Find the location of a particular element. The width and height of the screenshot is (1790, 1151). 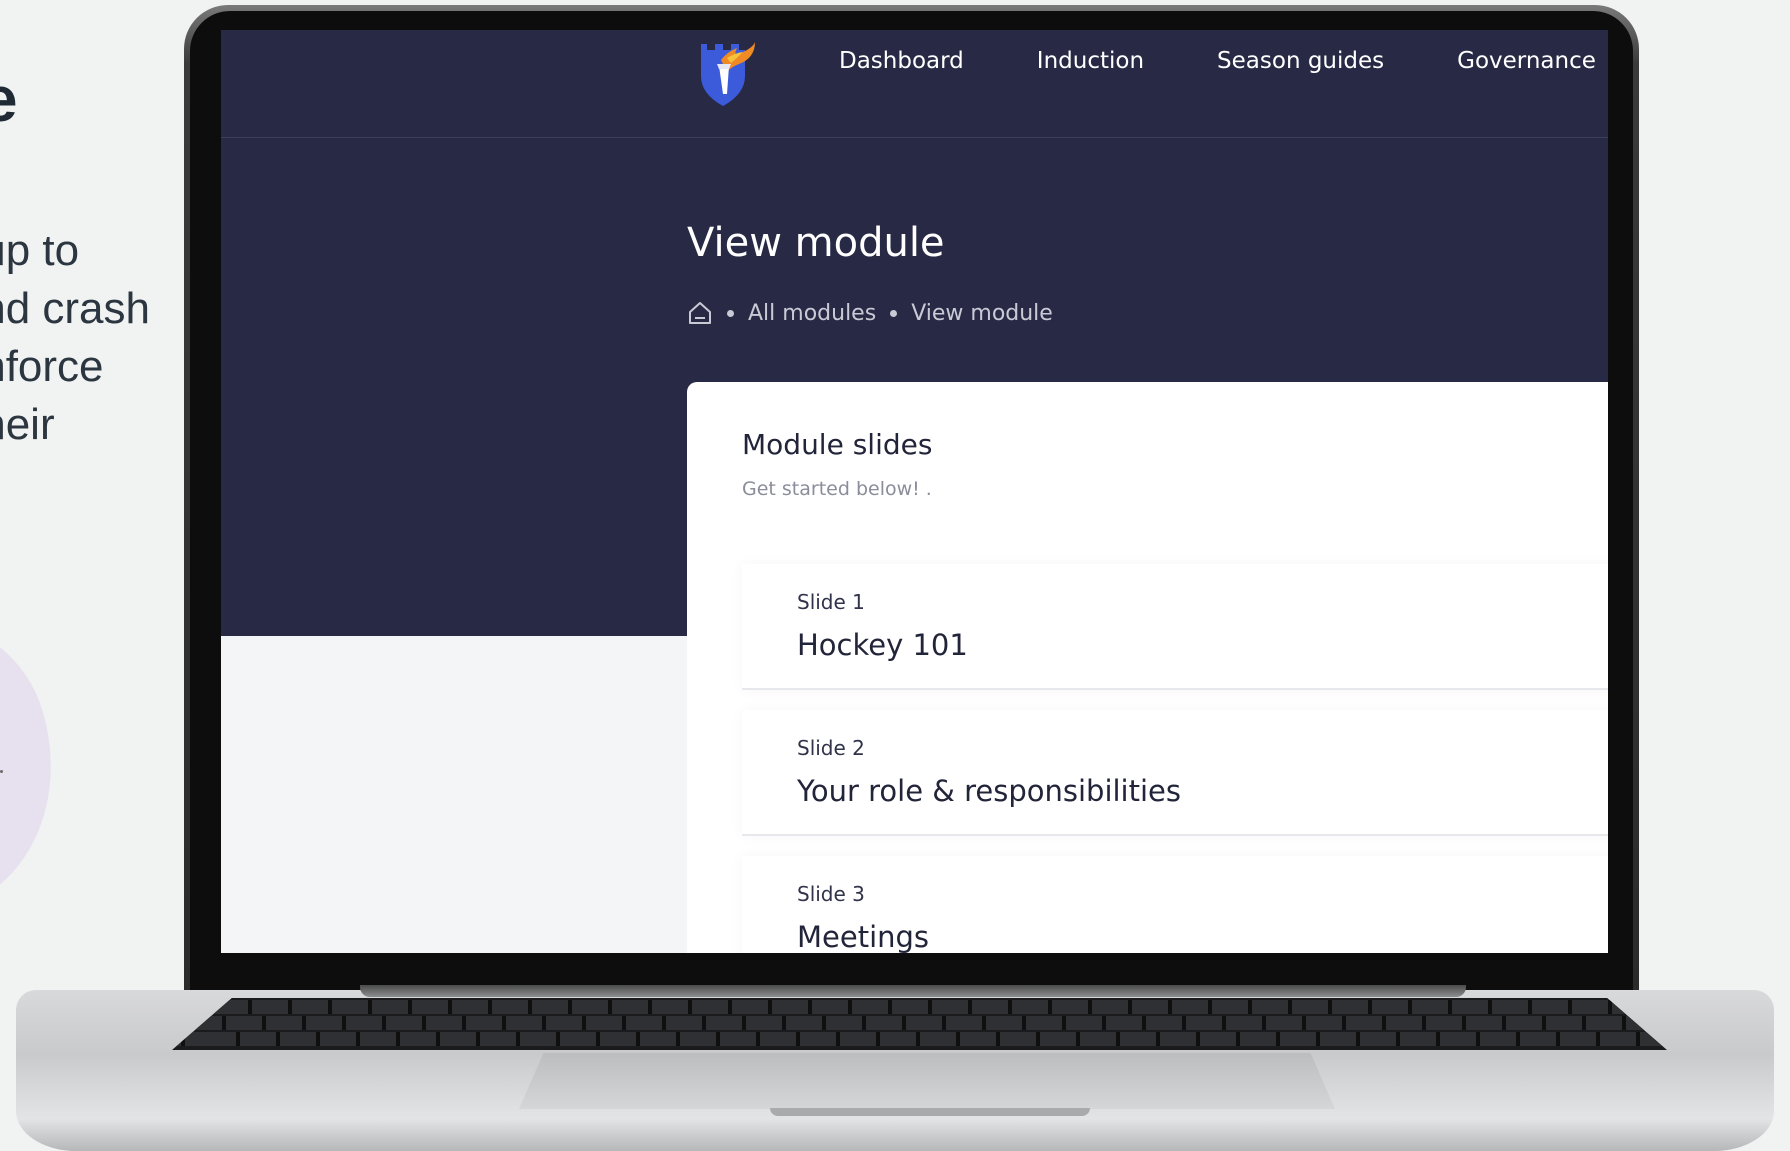

marketing-line: nd crash is located at coordinates (75, 308).